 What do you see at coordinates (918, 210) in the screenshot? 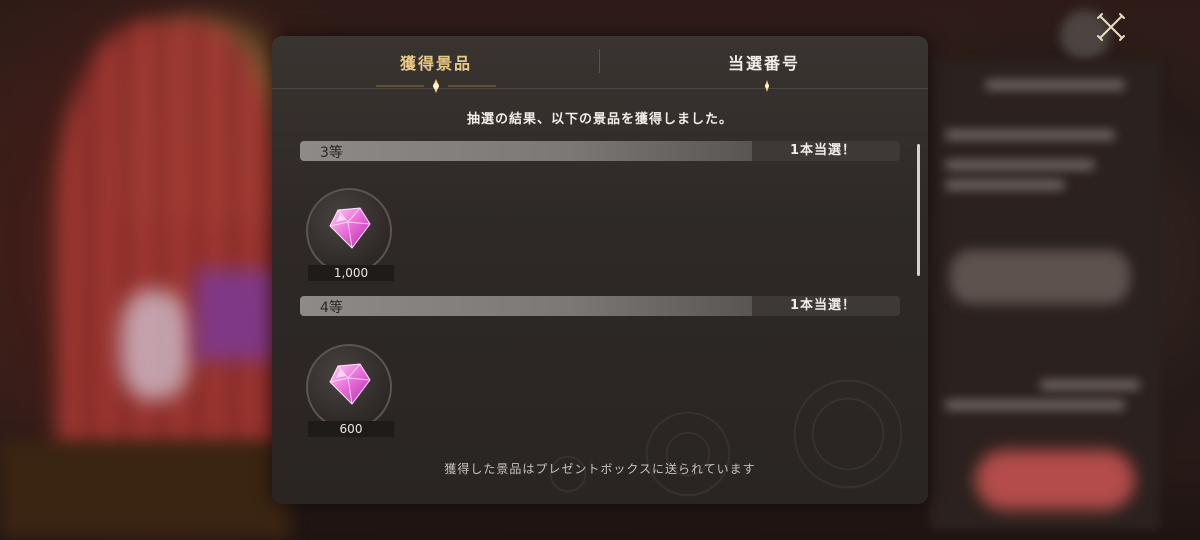
I see `scrollbar` at bounding box center [918, 210].